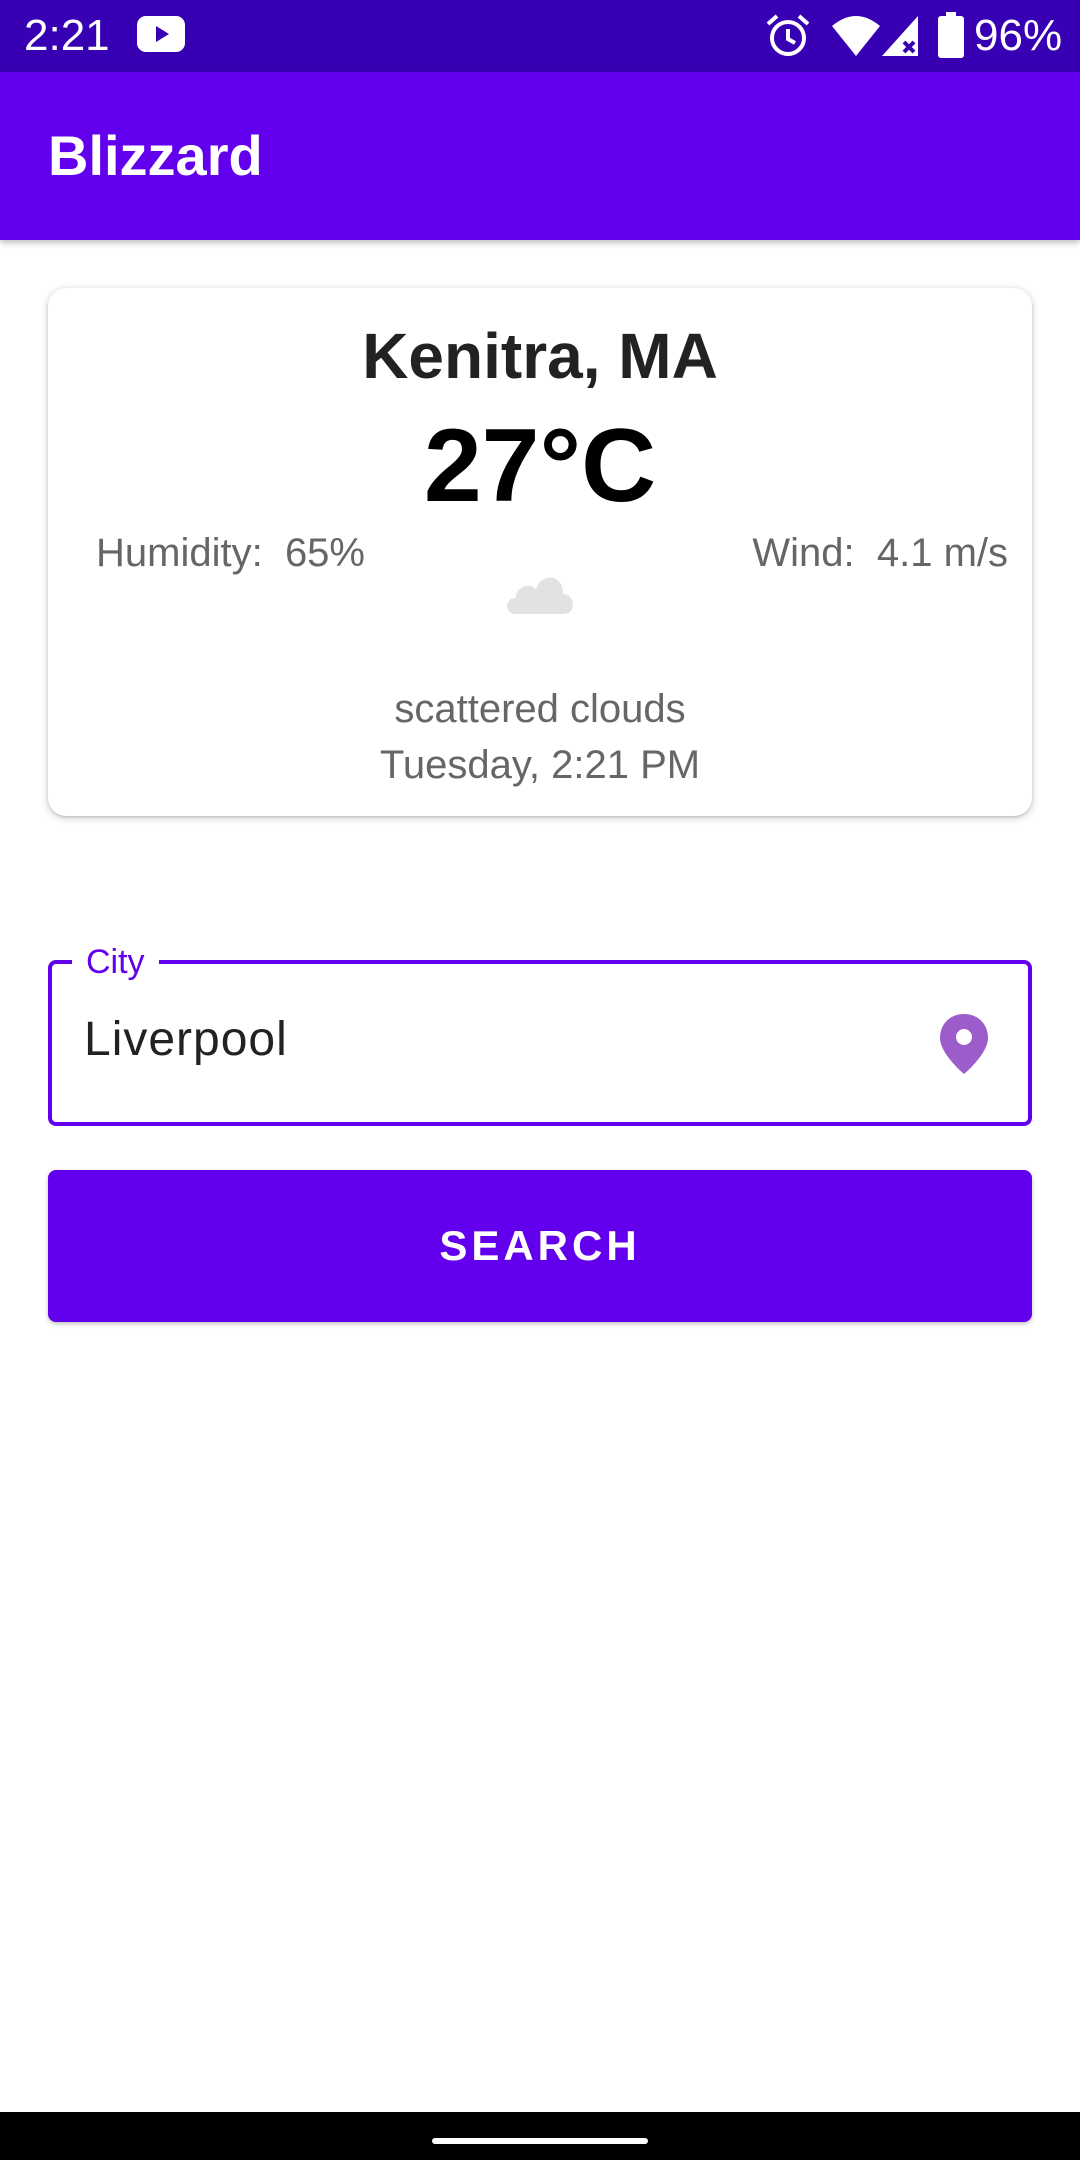 This screenshot has width=1080, height=2160. I want to click on alarm-icon, so click(788, 35).